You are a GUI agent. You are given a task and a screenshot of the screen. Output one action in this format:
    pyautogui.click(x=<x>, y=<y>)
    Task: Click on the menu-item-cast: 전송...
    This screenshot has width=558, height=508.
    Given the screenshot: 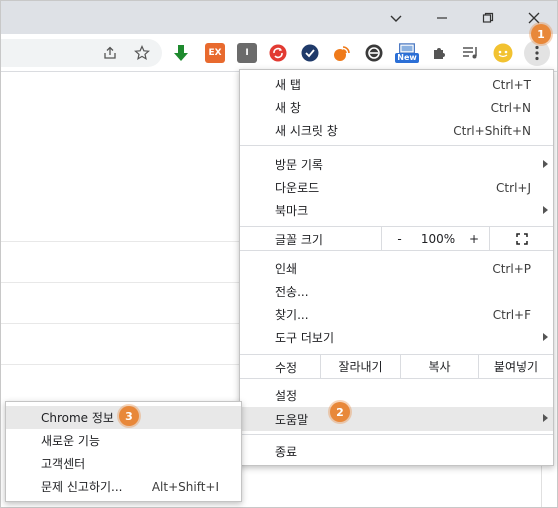 What is the action you would take?
    pyautogui.click(x=396, y=291)
    